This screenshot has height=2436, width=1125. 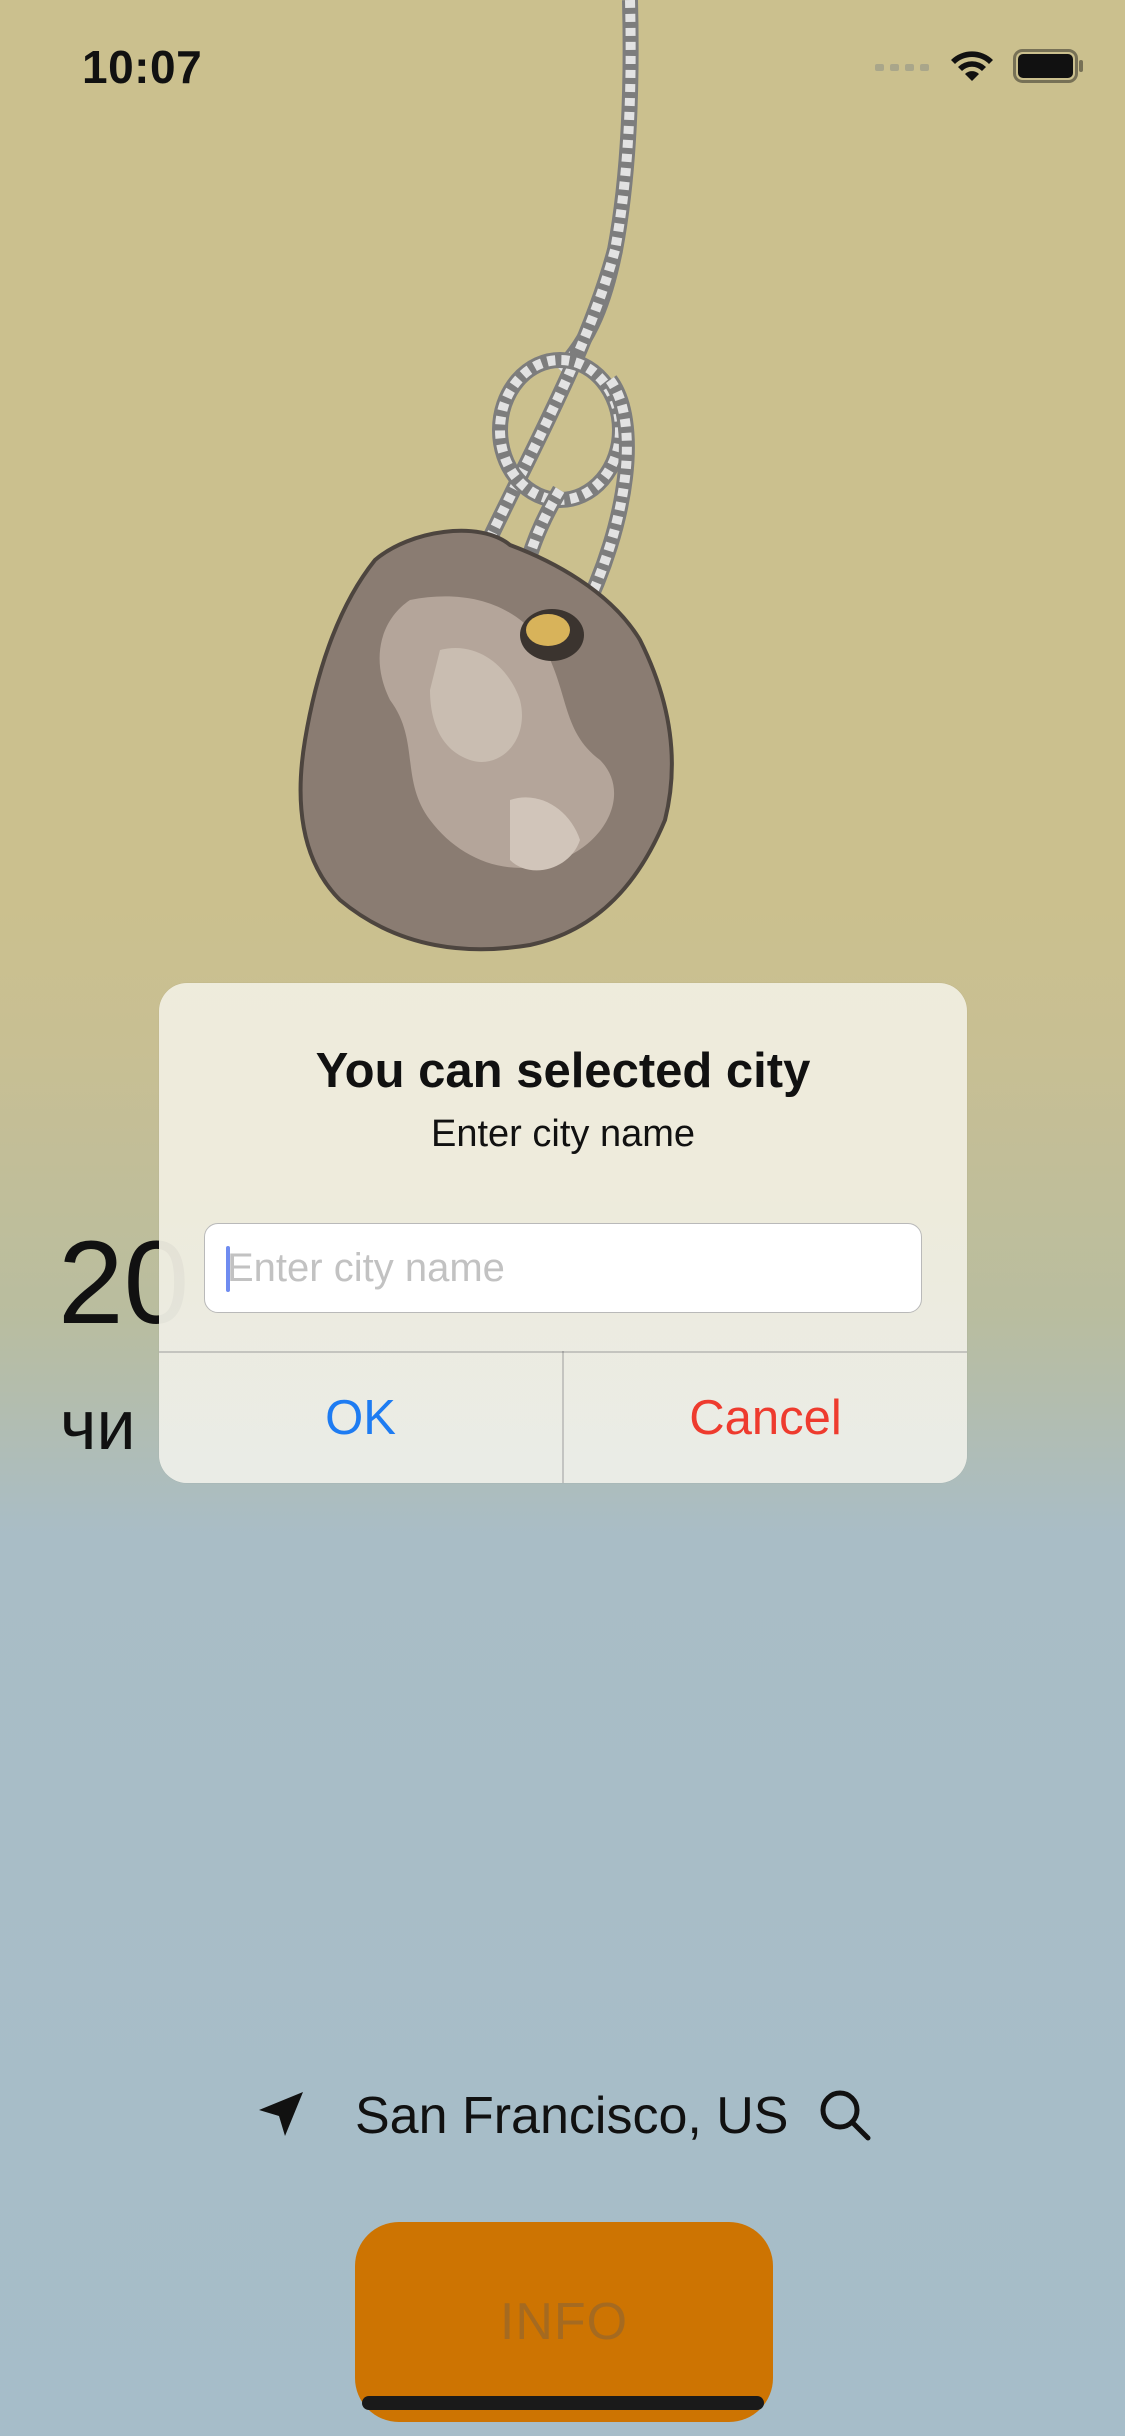 I want to click on city-label: San Francisco, US, so click(x=572, y=2116).